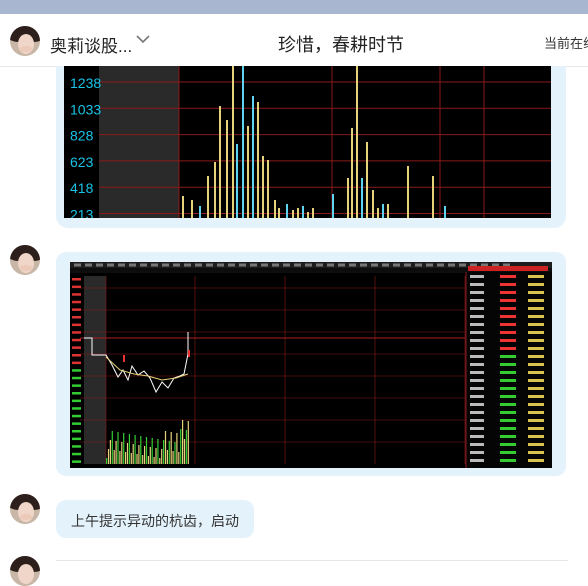 This screenshot has height=586, width=588. Describe the element at coordinates (155, 519) in the screenshot. I see `text-message-bubble: 上午提示异动的杭齿，启动` at that location.